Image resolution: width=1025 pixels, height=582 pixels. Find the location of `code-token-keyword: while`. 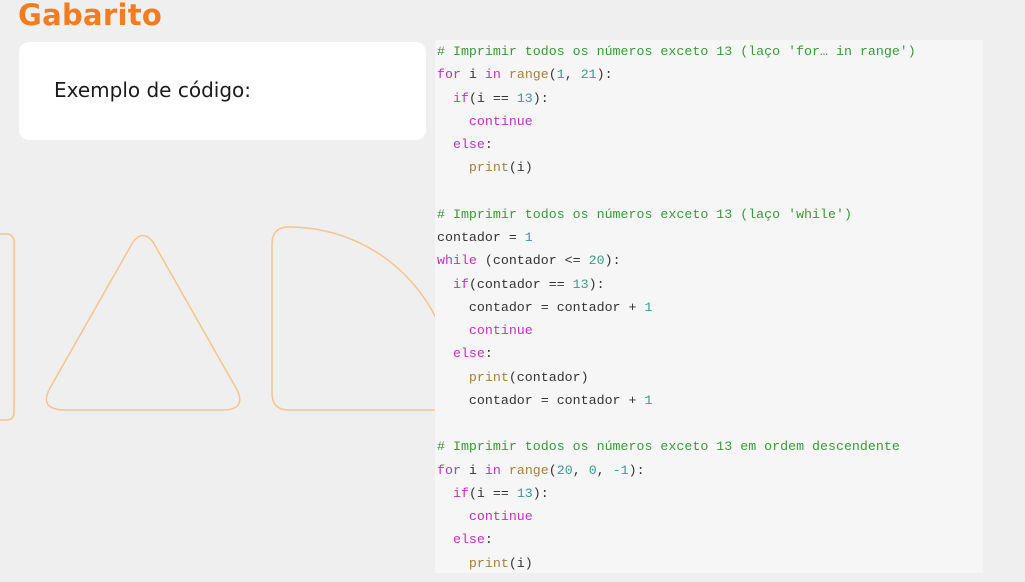

code-token-keyword: while is located at coordinates (457, 261).